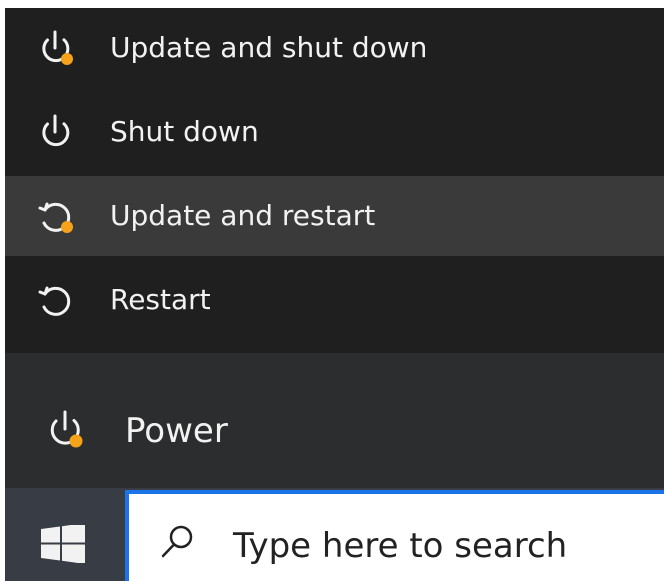 The height and width of the screenshot is (581, 665). What do you see at coordinates (334, 132) in the screenshot?
I see `menu-item-shut-down: Shut down` at bounding box center [334, 132].